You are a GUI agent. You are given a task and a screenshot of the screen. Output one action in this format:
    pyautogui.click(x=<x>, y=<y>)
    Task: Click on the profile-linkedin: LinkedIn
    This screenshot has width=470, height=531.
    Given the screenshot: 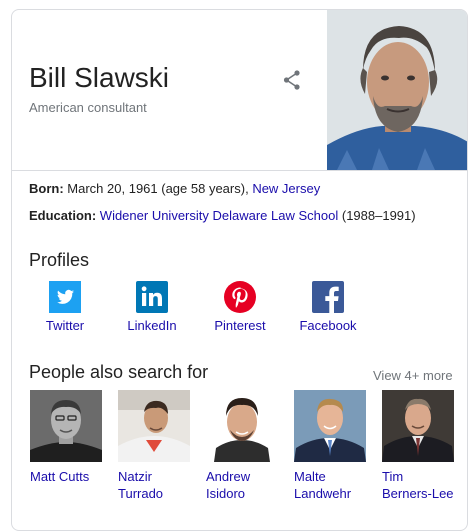 What is the action you would take?
    pyautogui.click(x=152, y=307)
    